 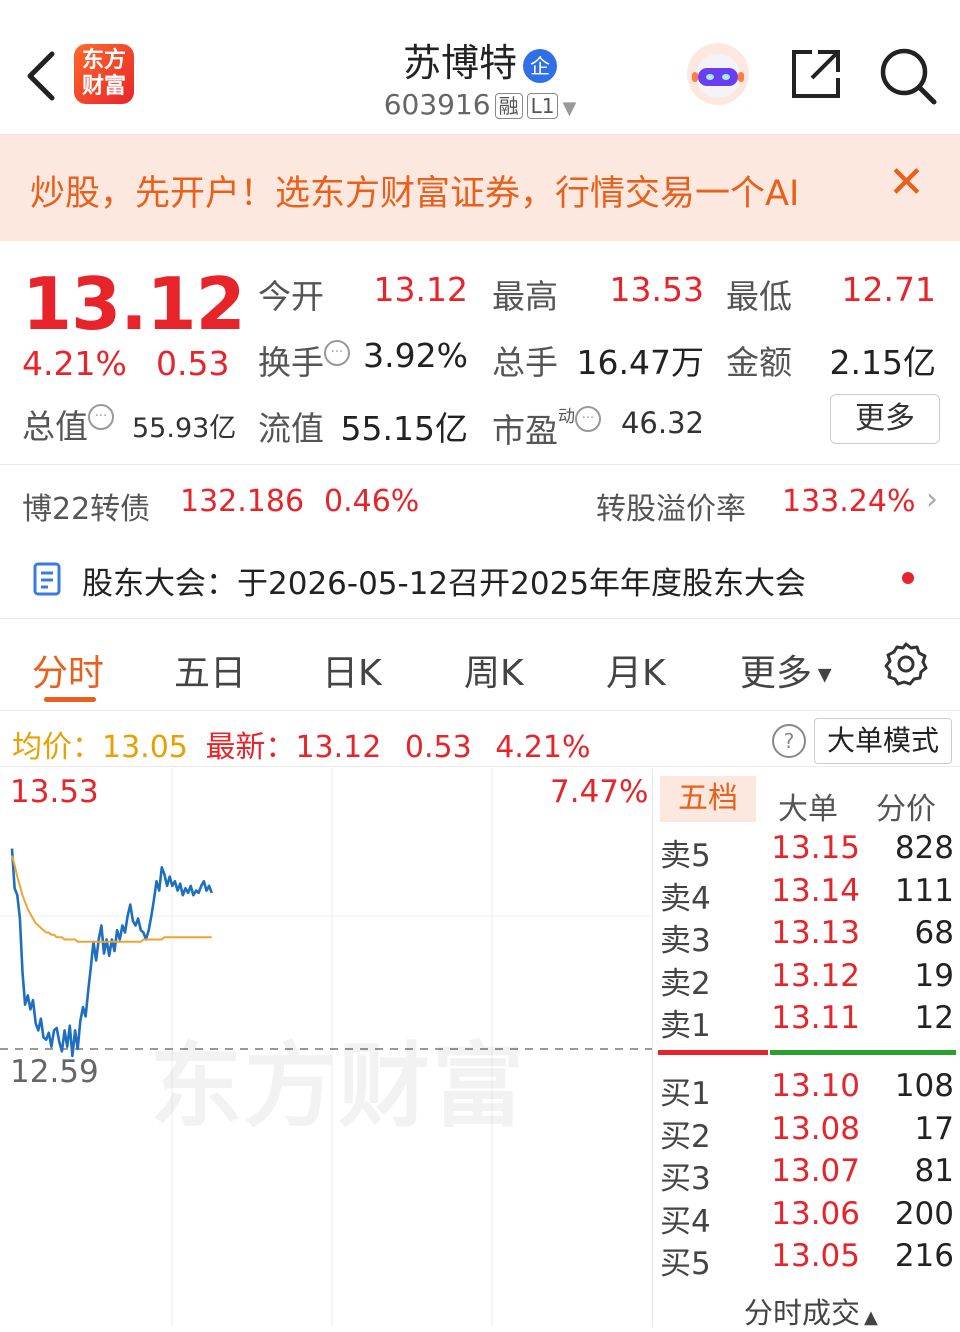 What do you see at coordinates (883, 741) in the screenshot?
I see `big-order-mode-button: 大单模式` at bounding box center [883, 741].